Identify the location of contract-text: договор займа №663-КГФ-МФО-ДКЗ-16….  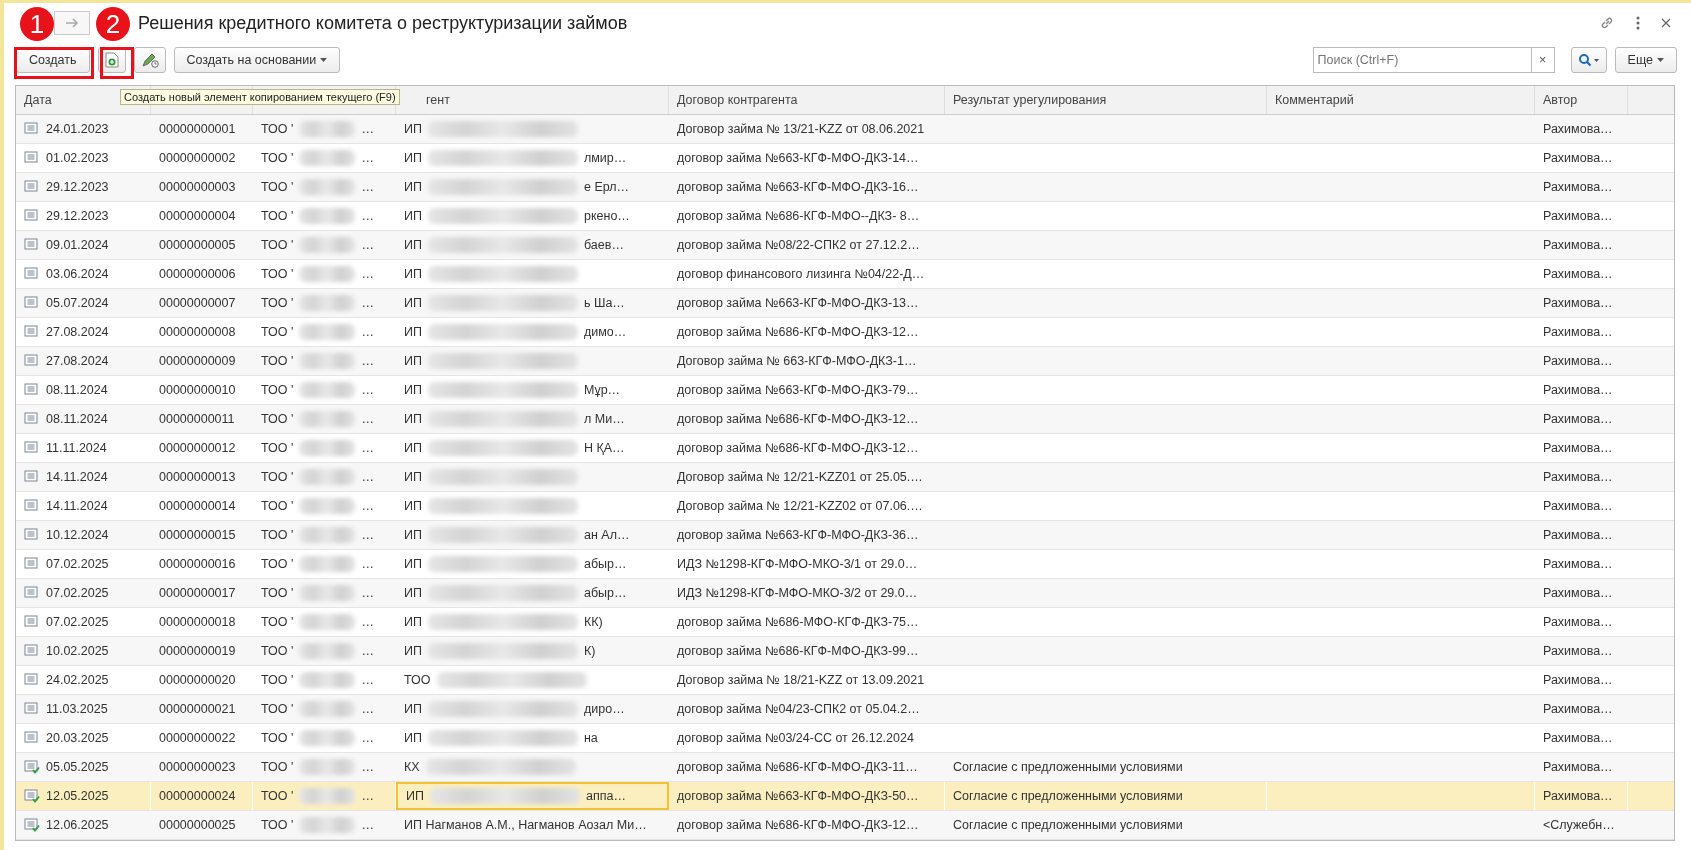
(798, 187).